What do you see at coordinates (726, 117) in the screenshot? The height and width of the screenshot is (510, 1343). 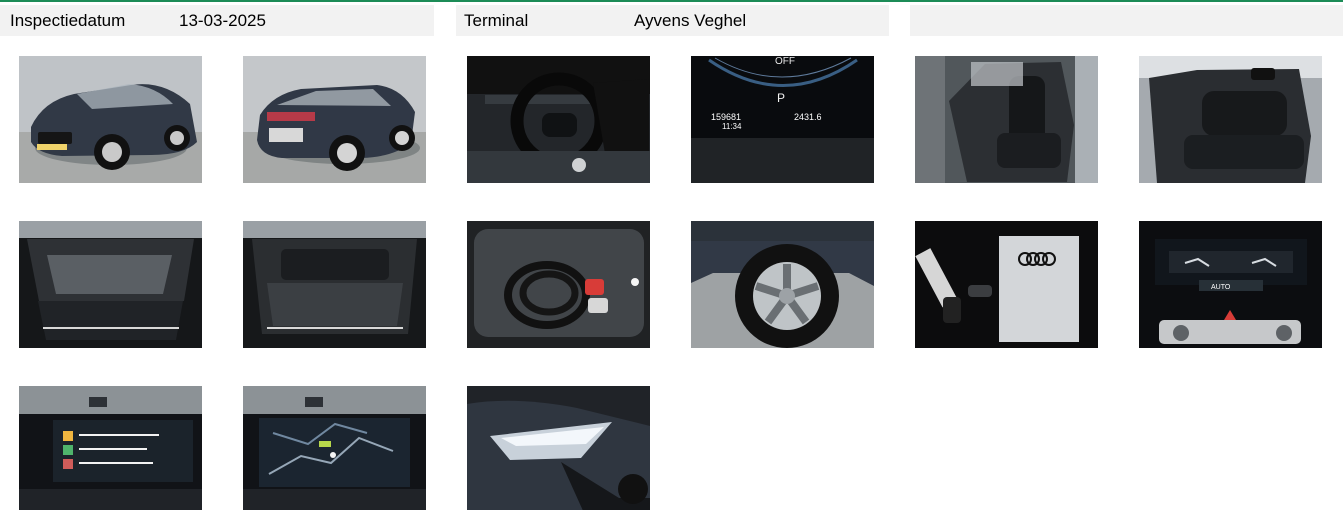 I see `odometer-km-text: 159681` at bounding box center [726, 117].